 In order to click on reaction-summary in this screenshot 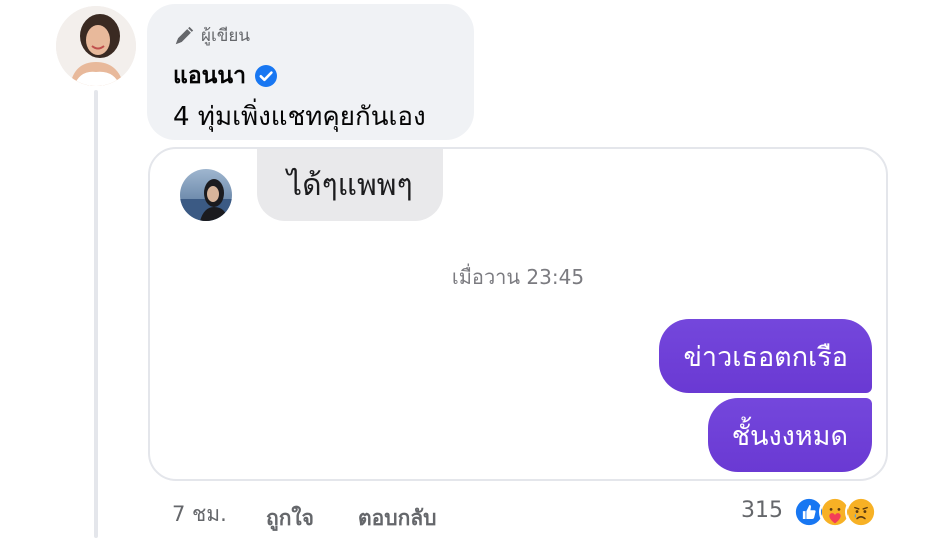, I will do `click(835, 512)`.